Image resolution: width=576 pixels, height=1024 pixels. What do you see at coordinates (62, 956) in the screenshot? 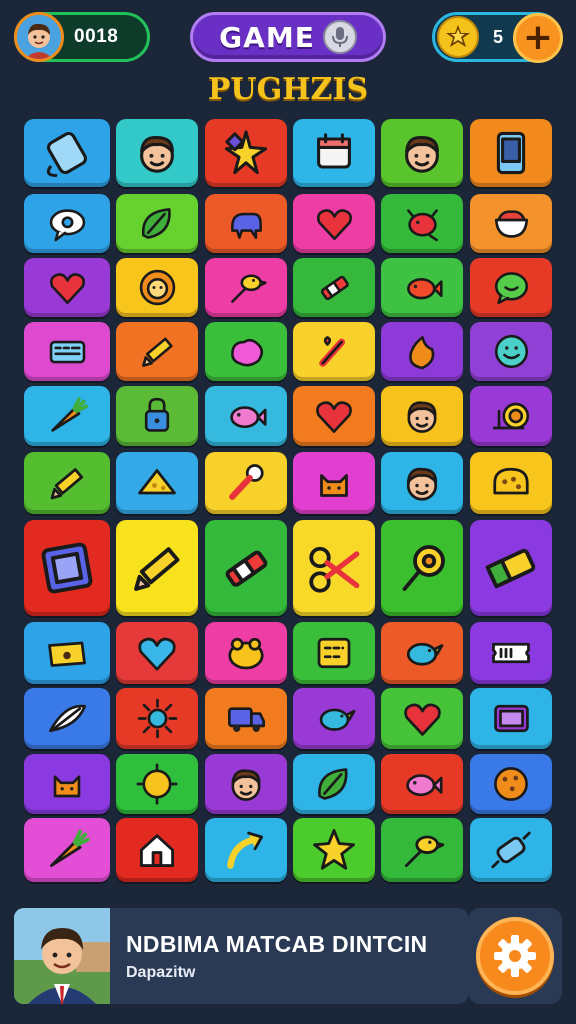
I see `player-portrait` at bounding box center [62, 956].